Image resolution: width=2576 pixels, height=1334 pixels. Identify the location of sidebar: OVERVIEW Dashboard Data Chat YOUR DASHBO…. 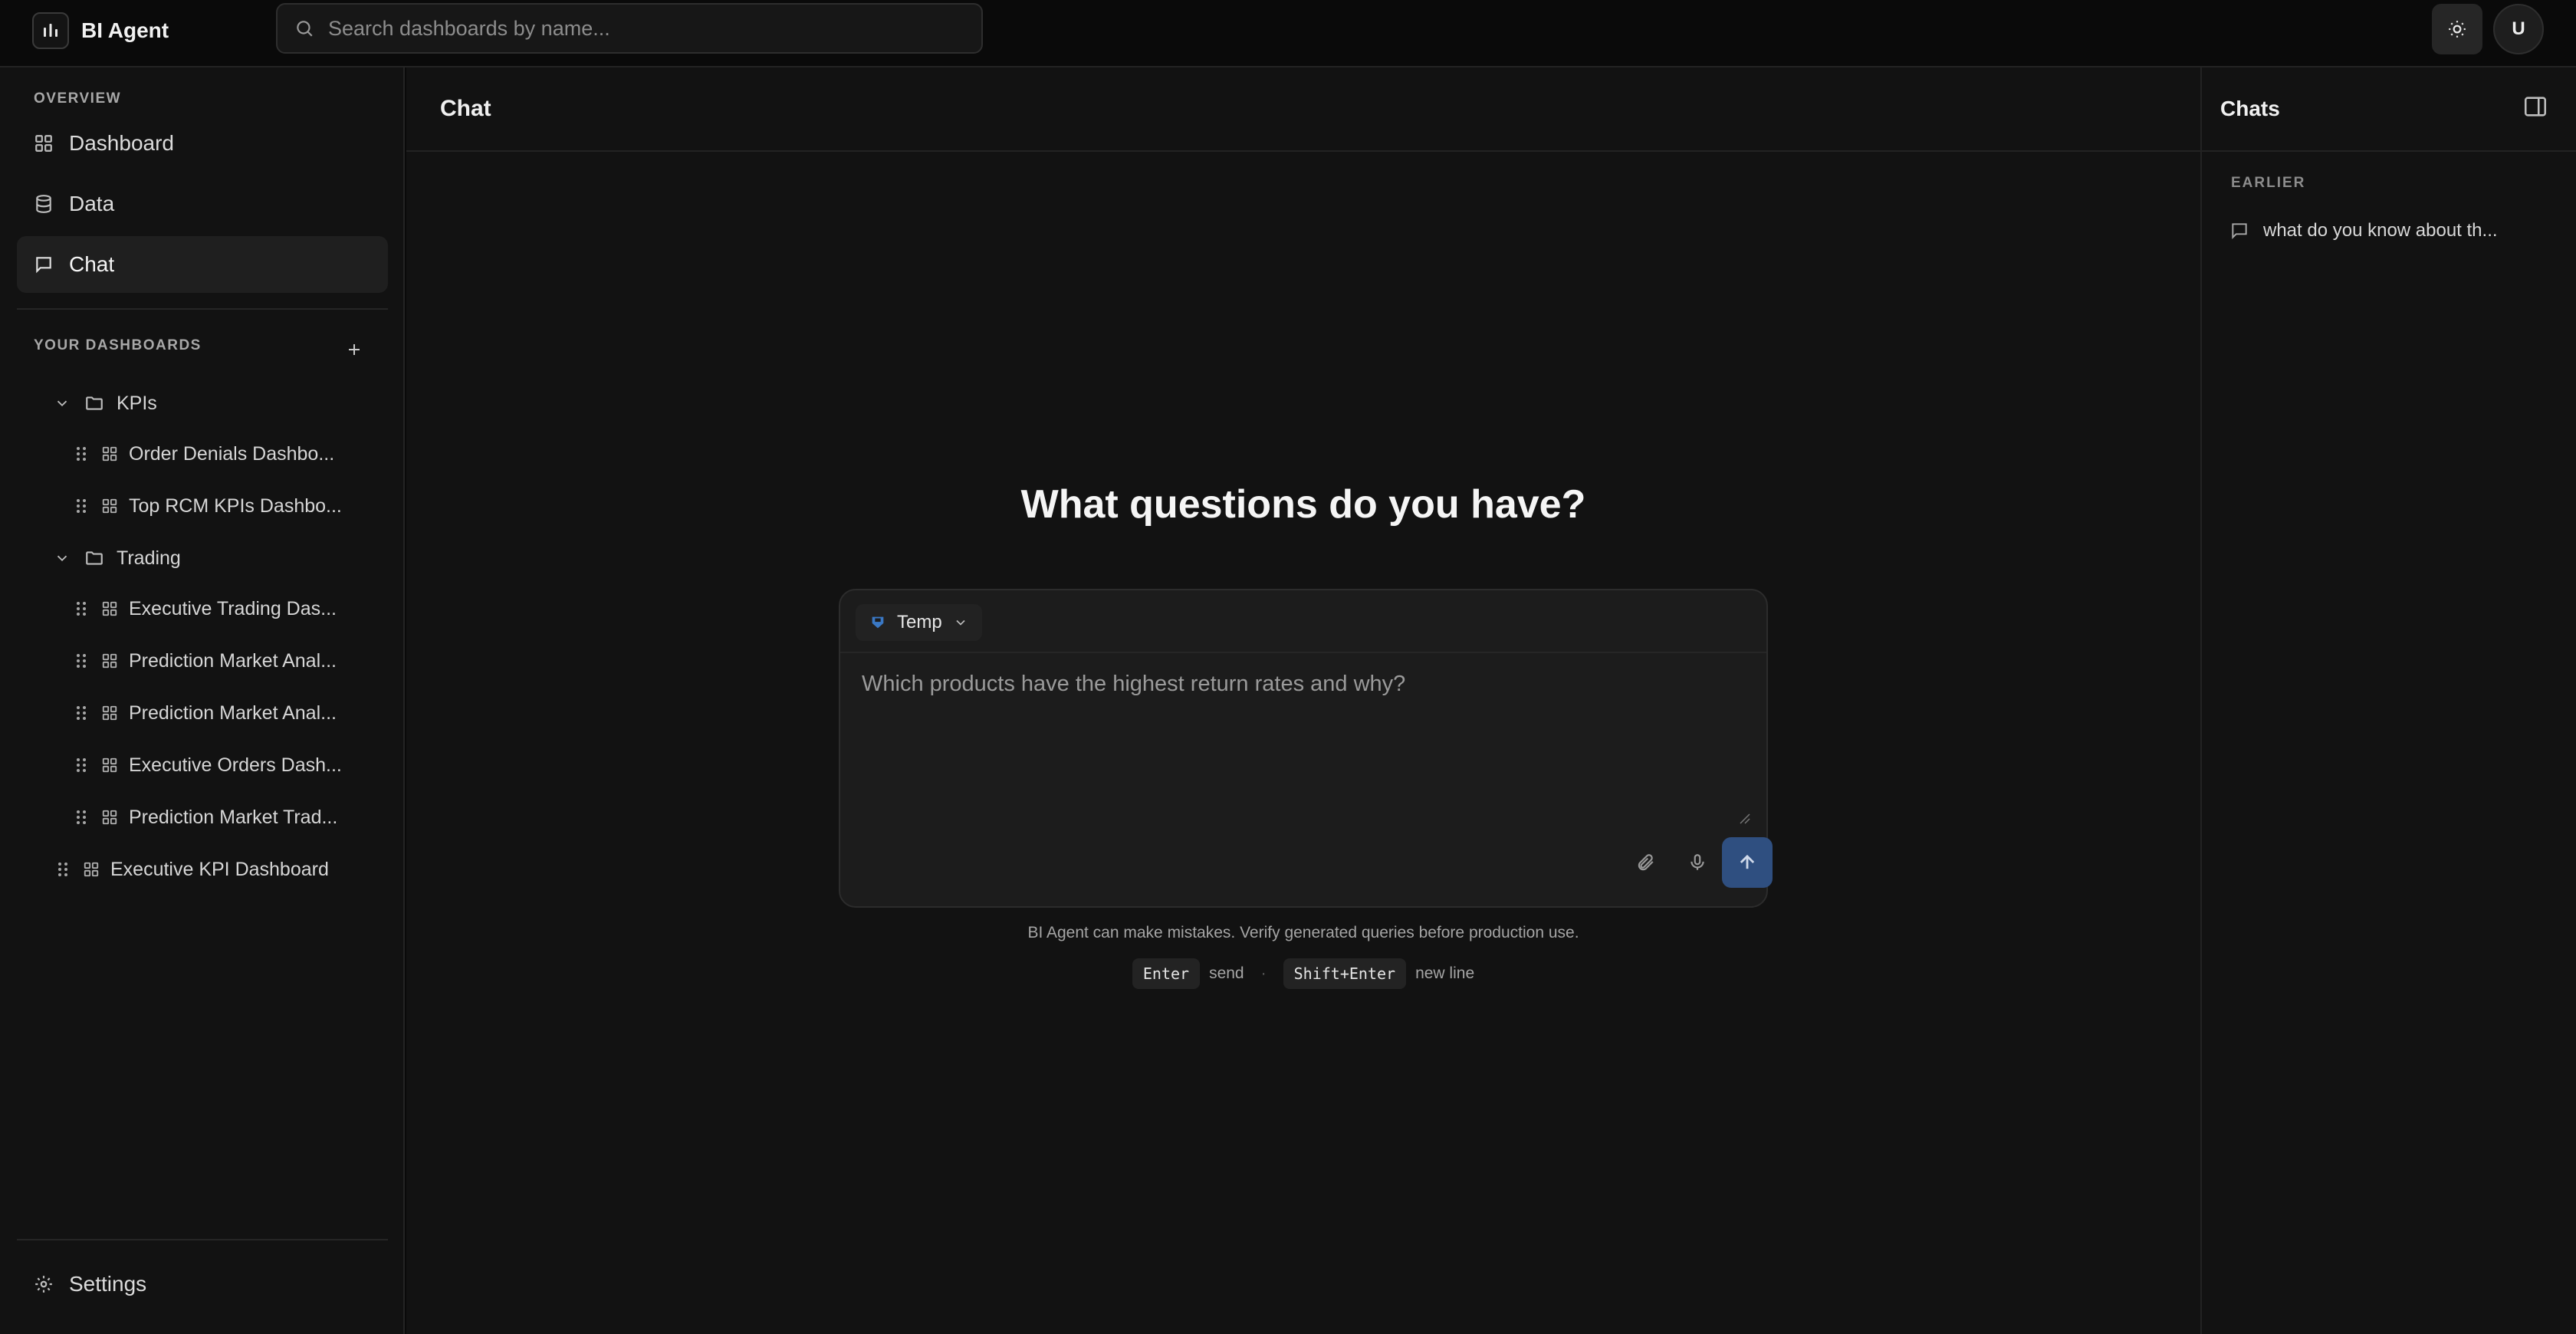
(202, 700).